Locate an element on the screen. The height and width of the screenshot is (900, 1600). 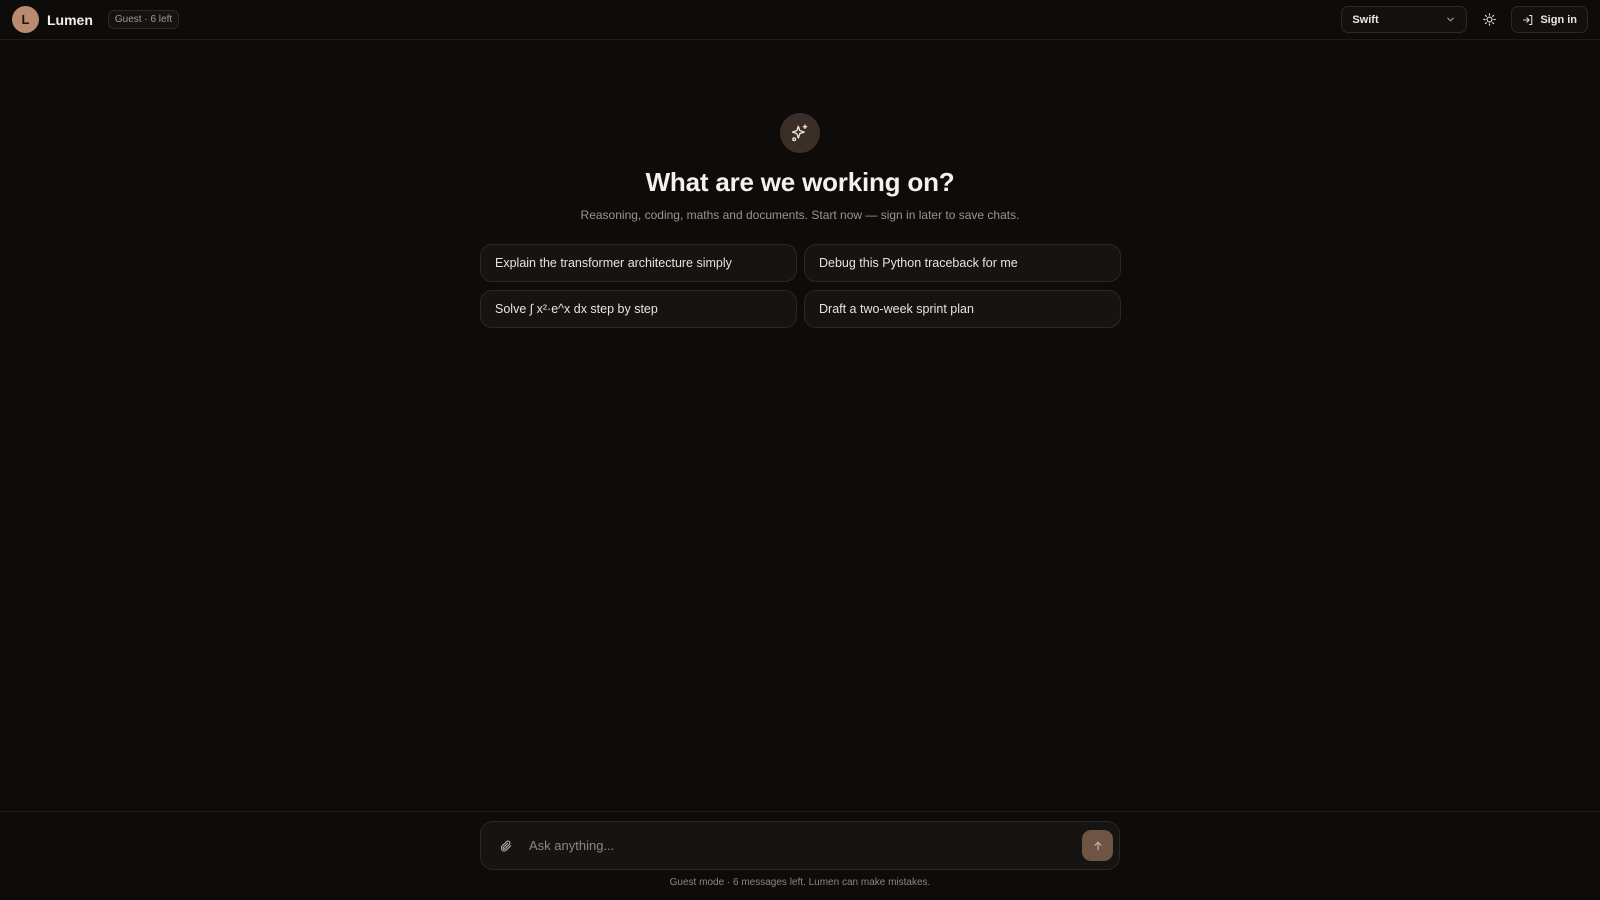
prompt-input is located at coordinates (805, 845).